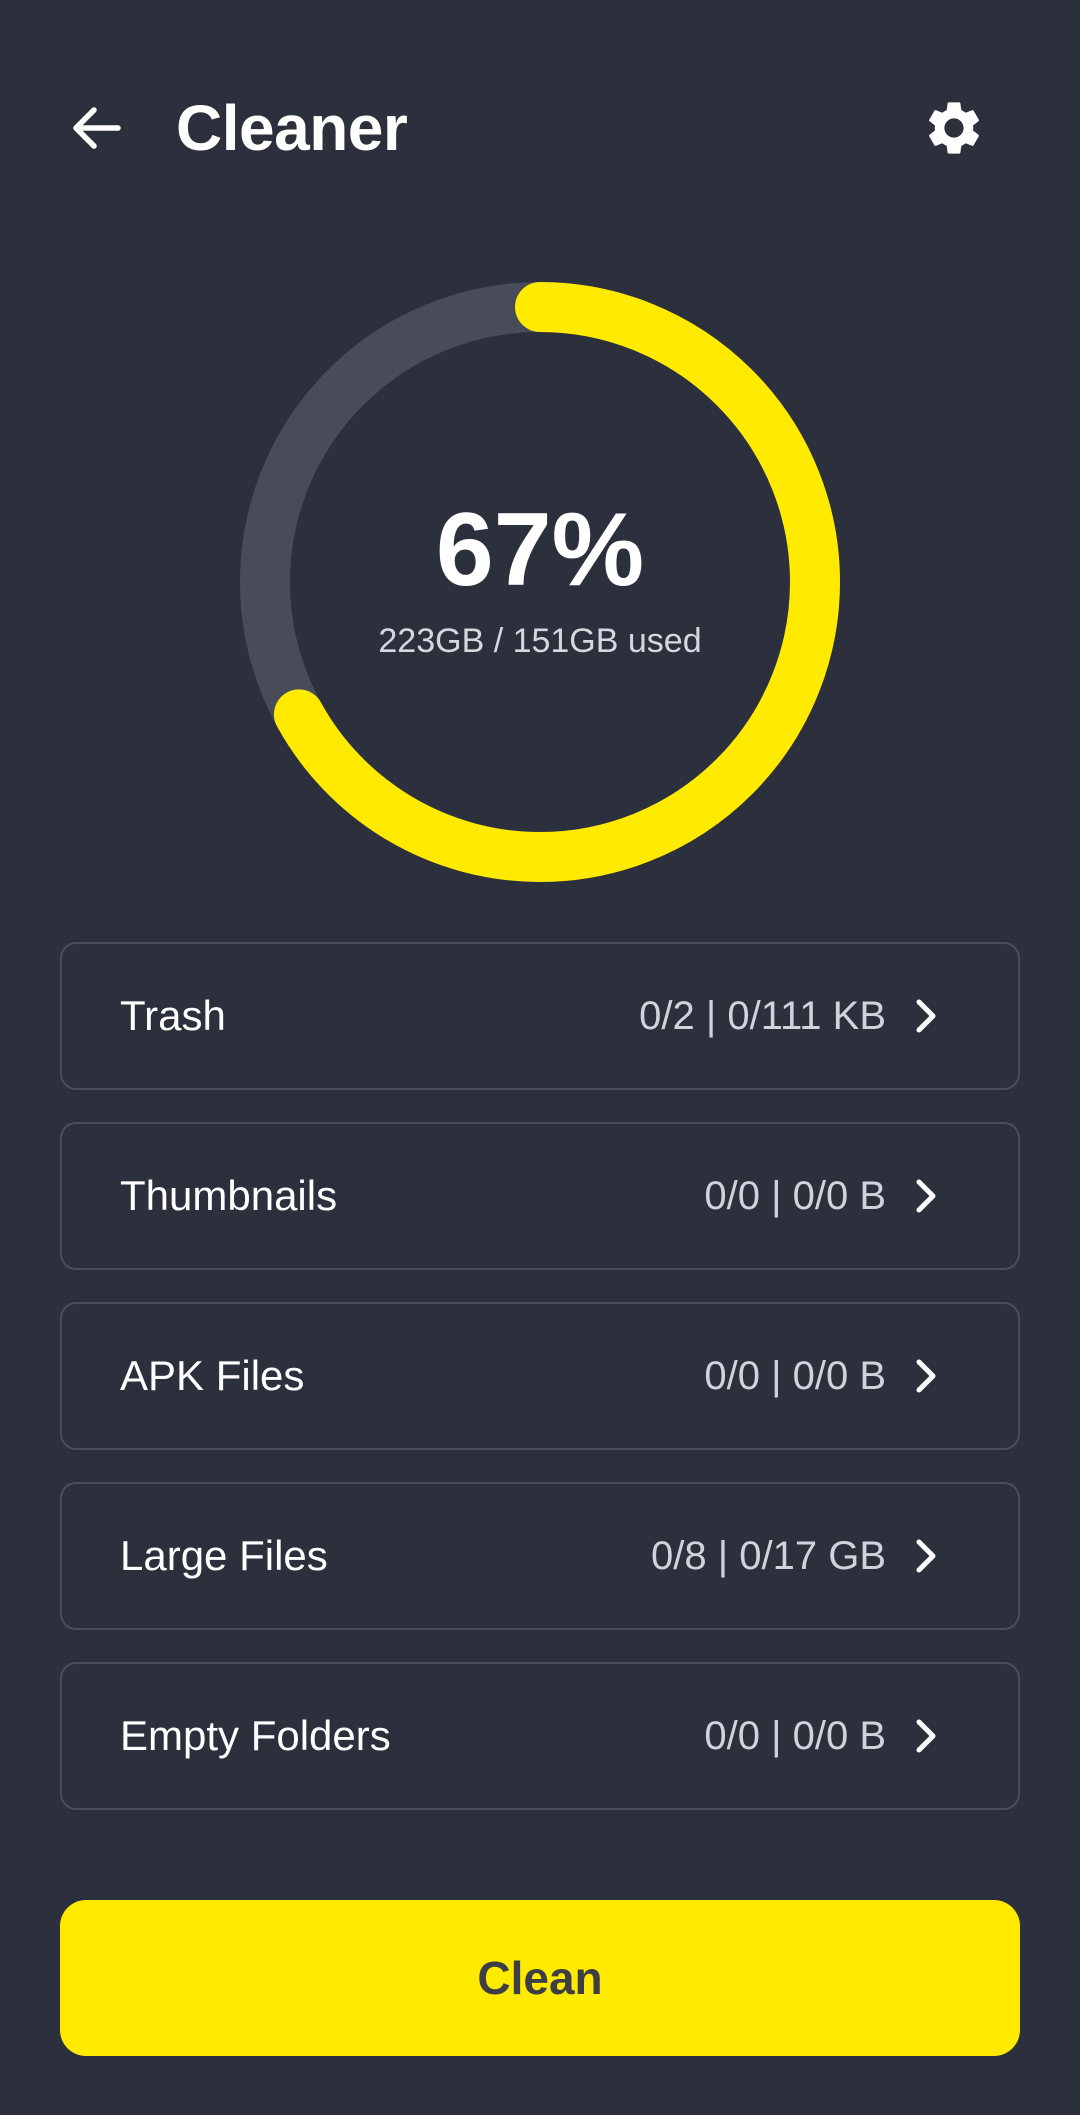 The width and height of the screenshot is (1080, 2115). Describe the element at coordinates (540, 1196) in the screenshot. I see `category-row-thumbnails: Thumbnails 0/0 | 0/0 B` at that location.